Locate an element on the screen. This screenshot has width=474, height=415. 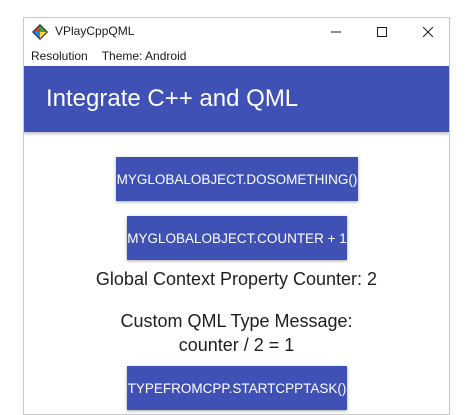
menu-resolution: Resolution is located at coordinates (59, 56).